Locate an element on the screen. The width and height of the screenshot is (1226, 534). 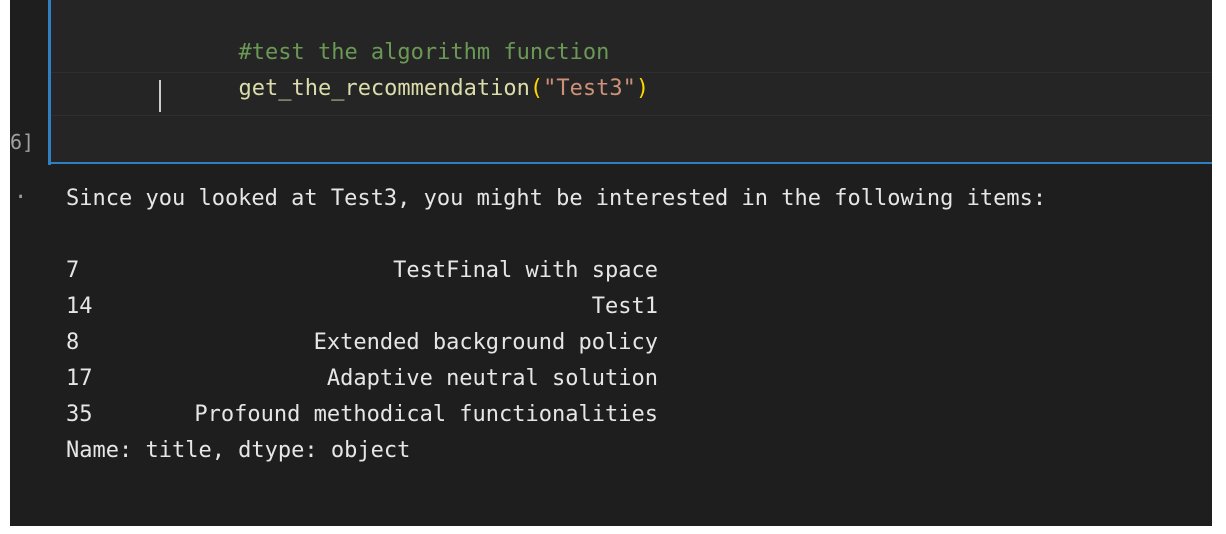
open-paren: ( is located at coordinates (536, 88).